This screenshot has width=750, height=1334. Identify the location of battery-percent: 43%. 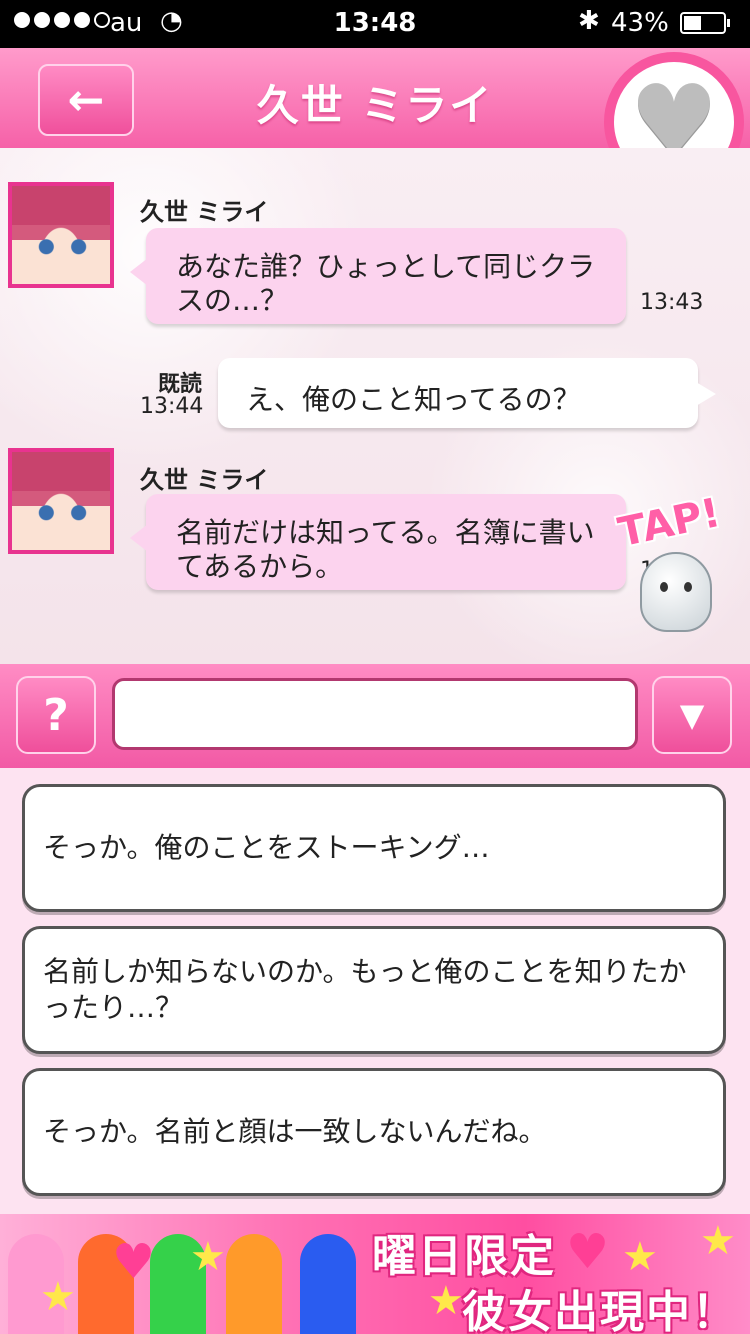
(640, 23).